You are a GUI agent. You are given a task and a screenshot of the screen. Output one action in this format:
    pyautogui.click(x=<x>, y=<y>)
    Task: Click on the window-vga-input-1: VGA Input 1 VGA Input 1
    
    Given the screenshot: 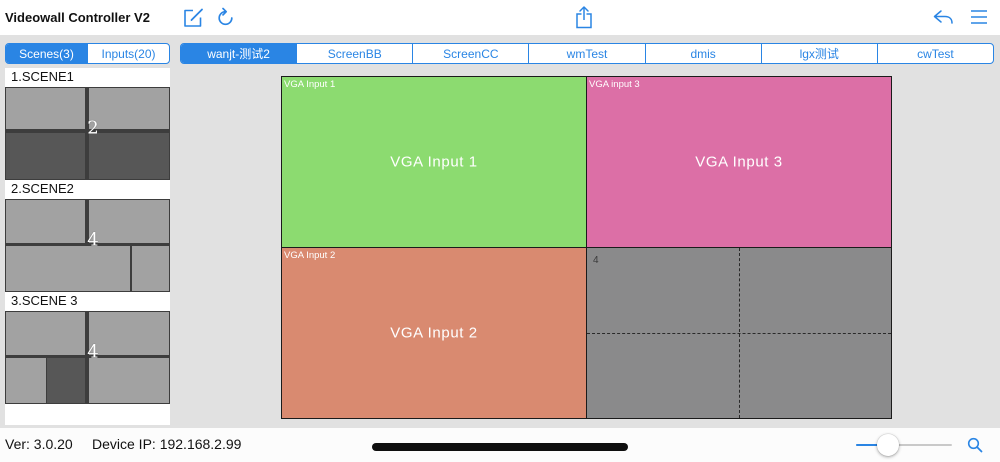 What is the action you would take?
    pyautogui.click(x=434, y=162)
    